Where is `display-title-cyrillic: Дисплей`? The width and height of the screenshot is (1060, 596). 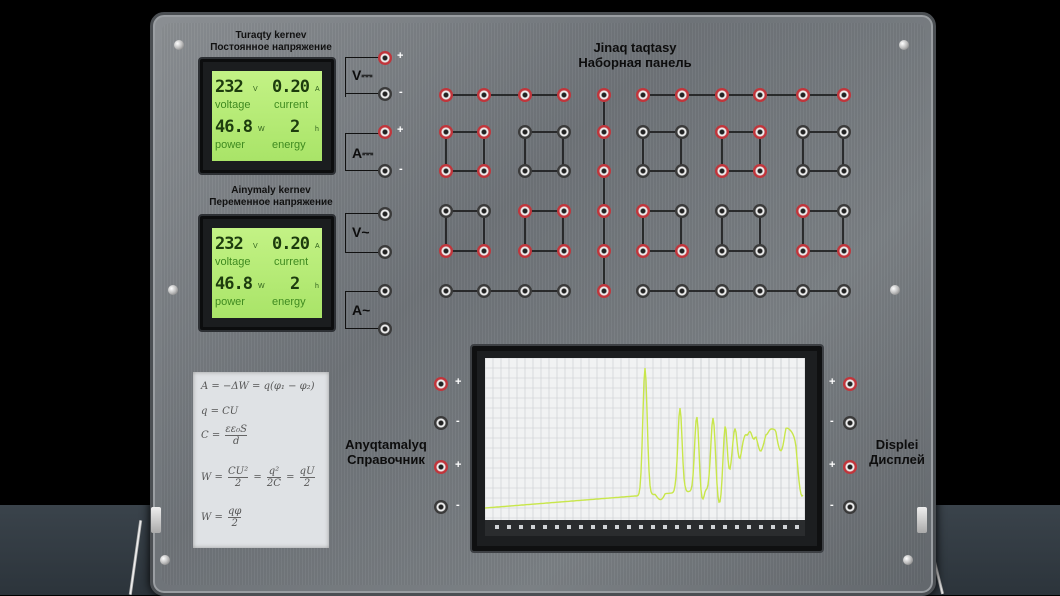 display-title-cyrillic: Дисплей is located at coordinates (897, 459).